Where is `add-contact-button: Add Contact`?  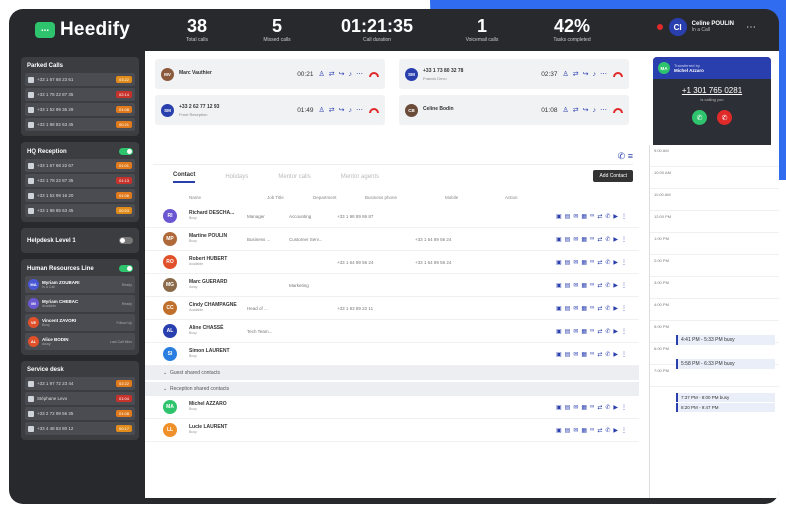
add-contact-button: Add Contact is located at coordinates (613, 176).